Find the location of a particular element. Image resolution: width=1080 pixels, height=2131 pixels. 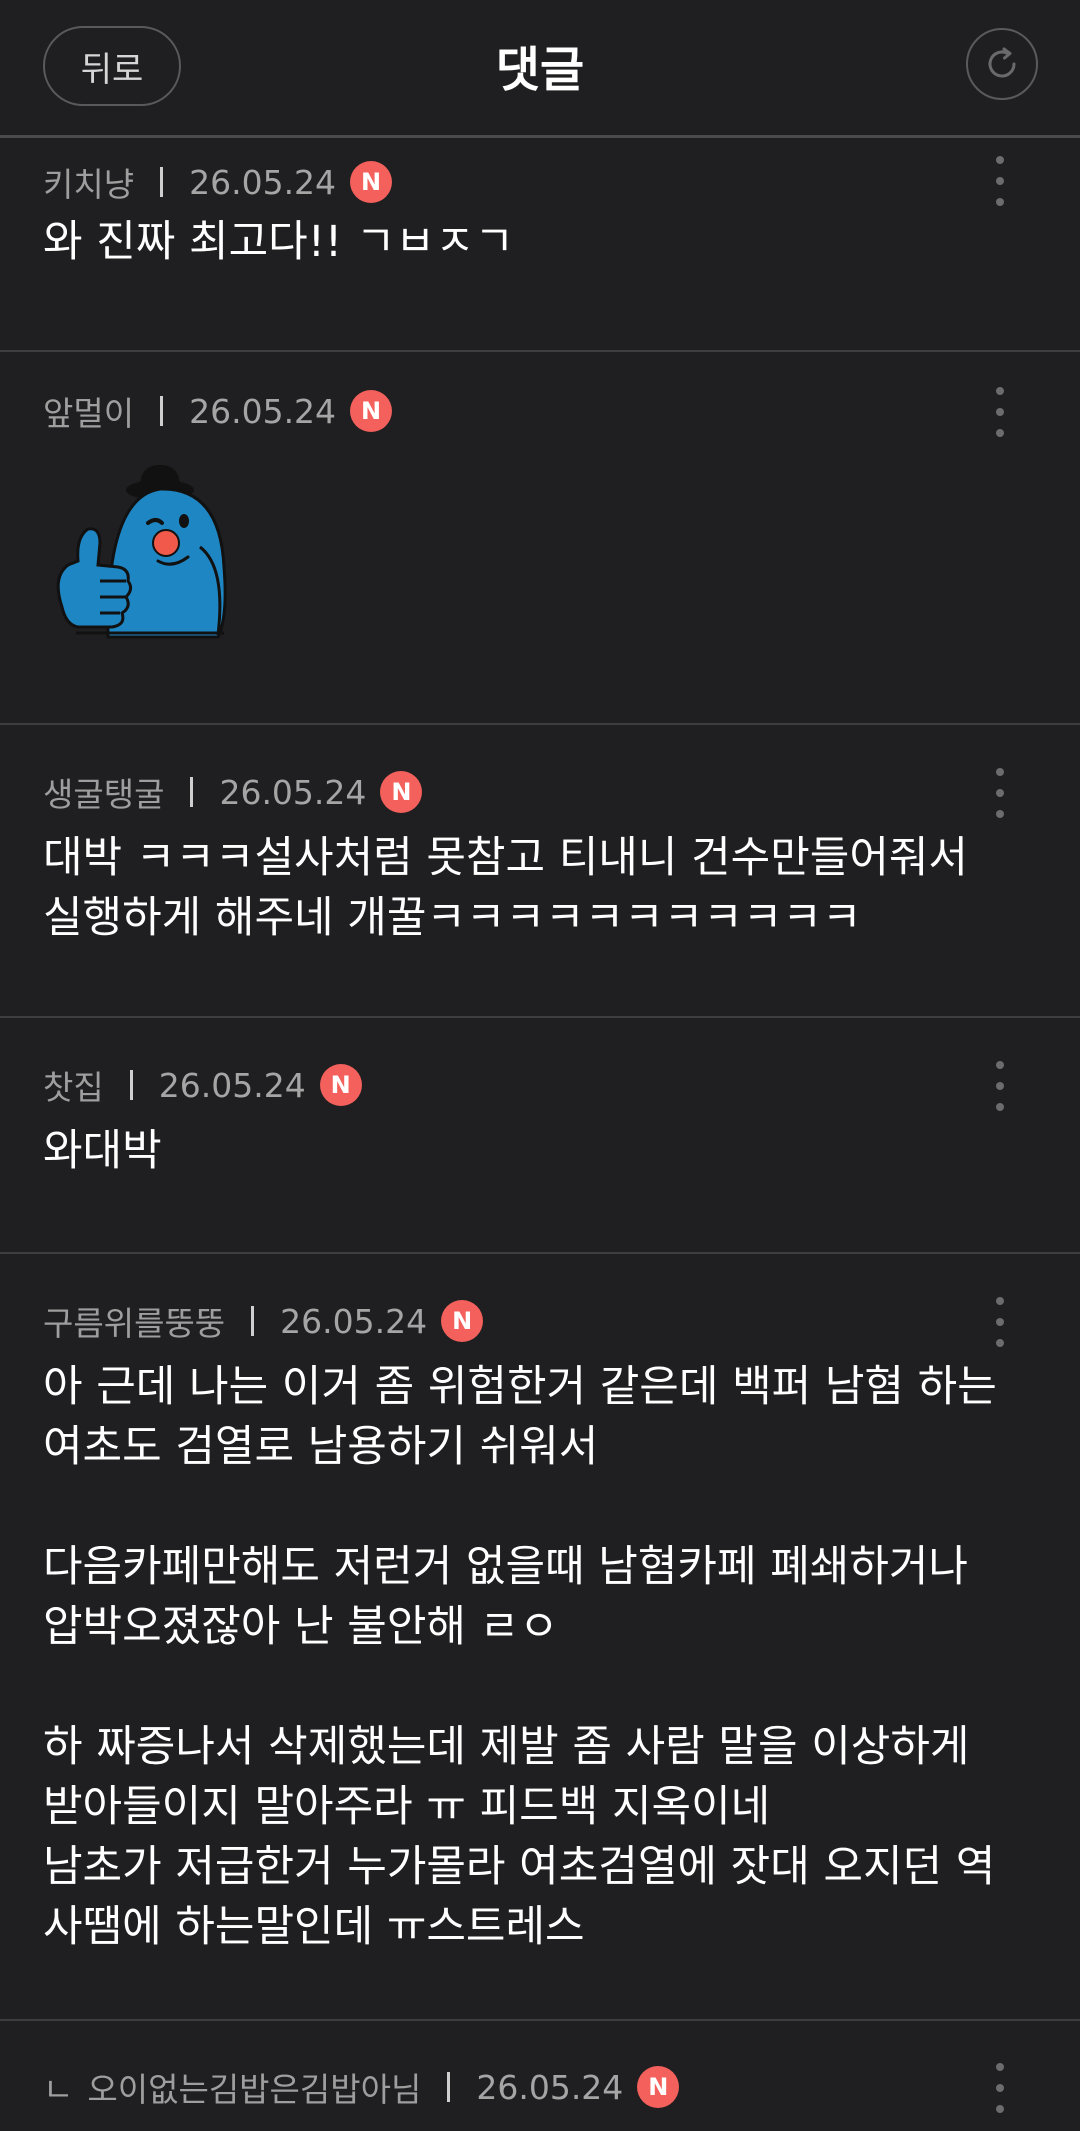

reply-item: ㄴ 오이없는김밥은김밥아님 26.05.24 N is located at coordinates (540, 2076).